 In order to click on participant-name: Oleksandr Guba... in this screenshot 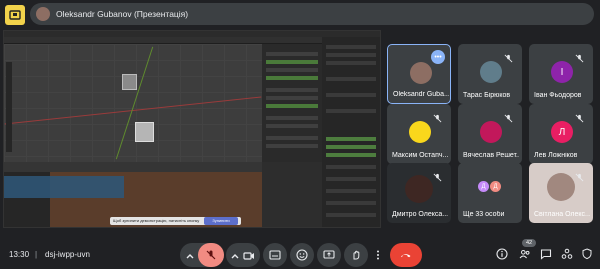, I will do `click(421, 94)`.